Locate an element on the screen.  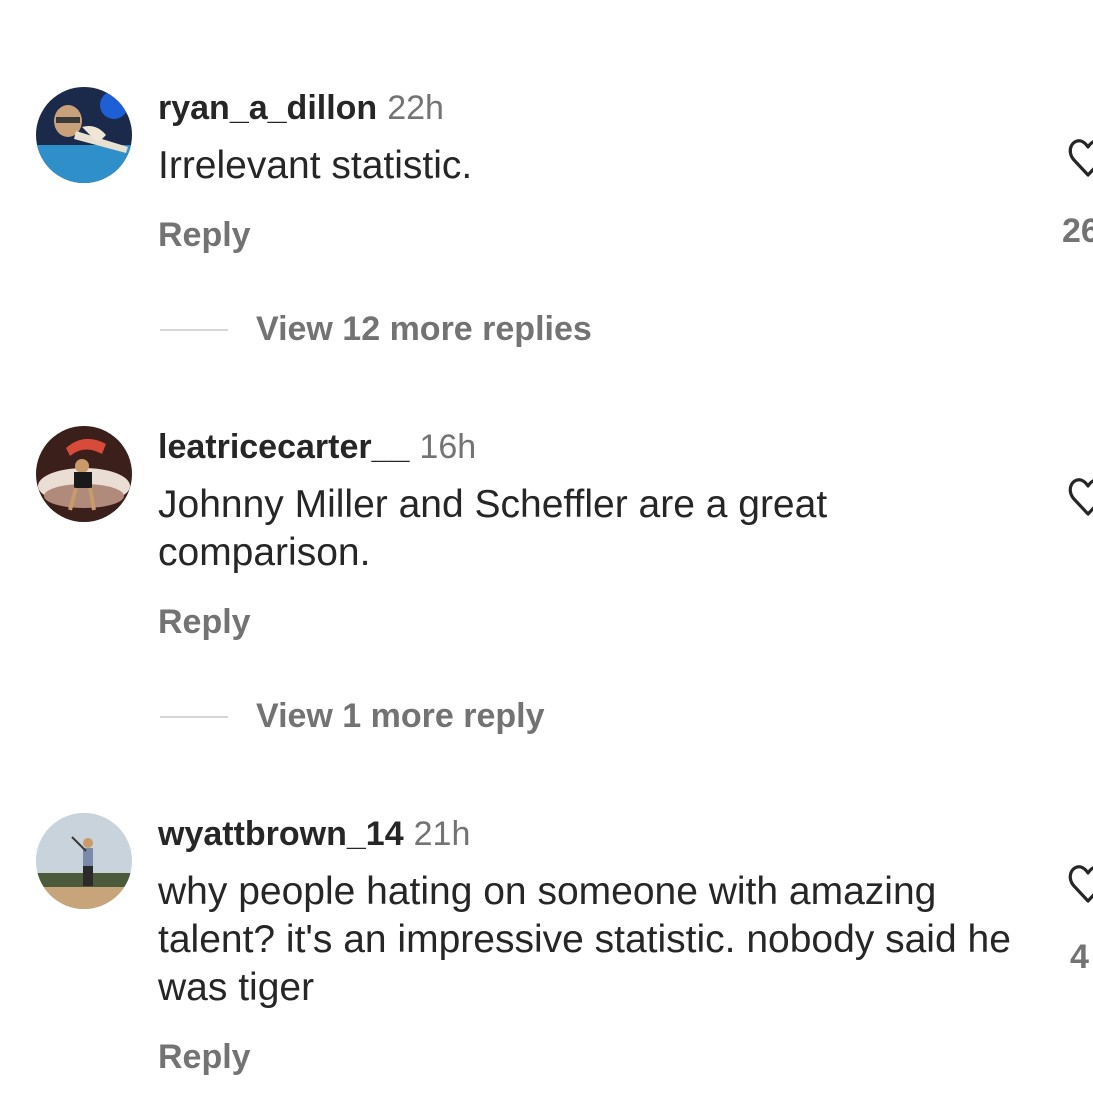
like-count: 4 is located at coordinates (1079, 957).